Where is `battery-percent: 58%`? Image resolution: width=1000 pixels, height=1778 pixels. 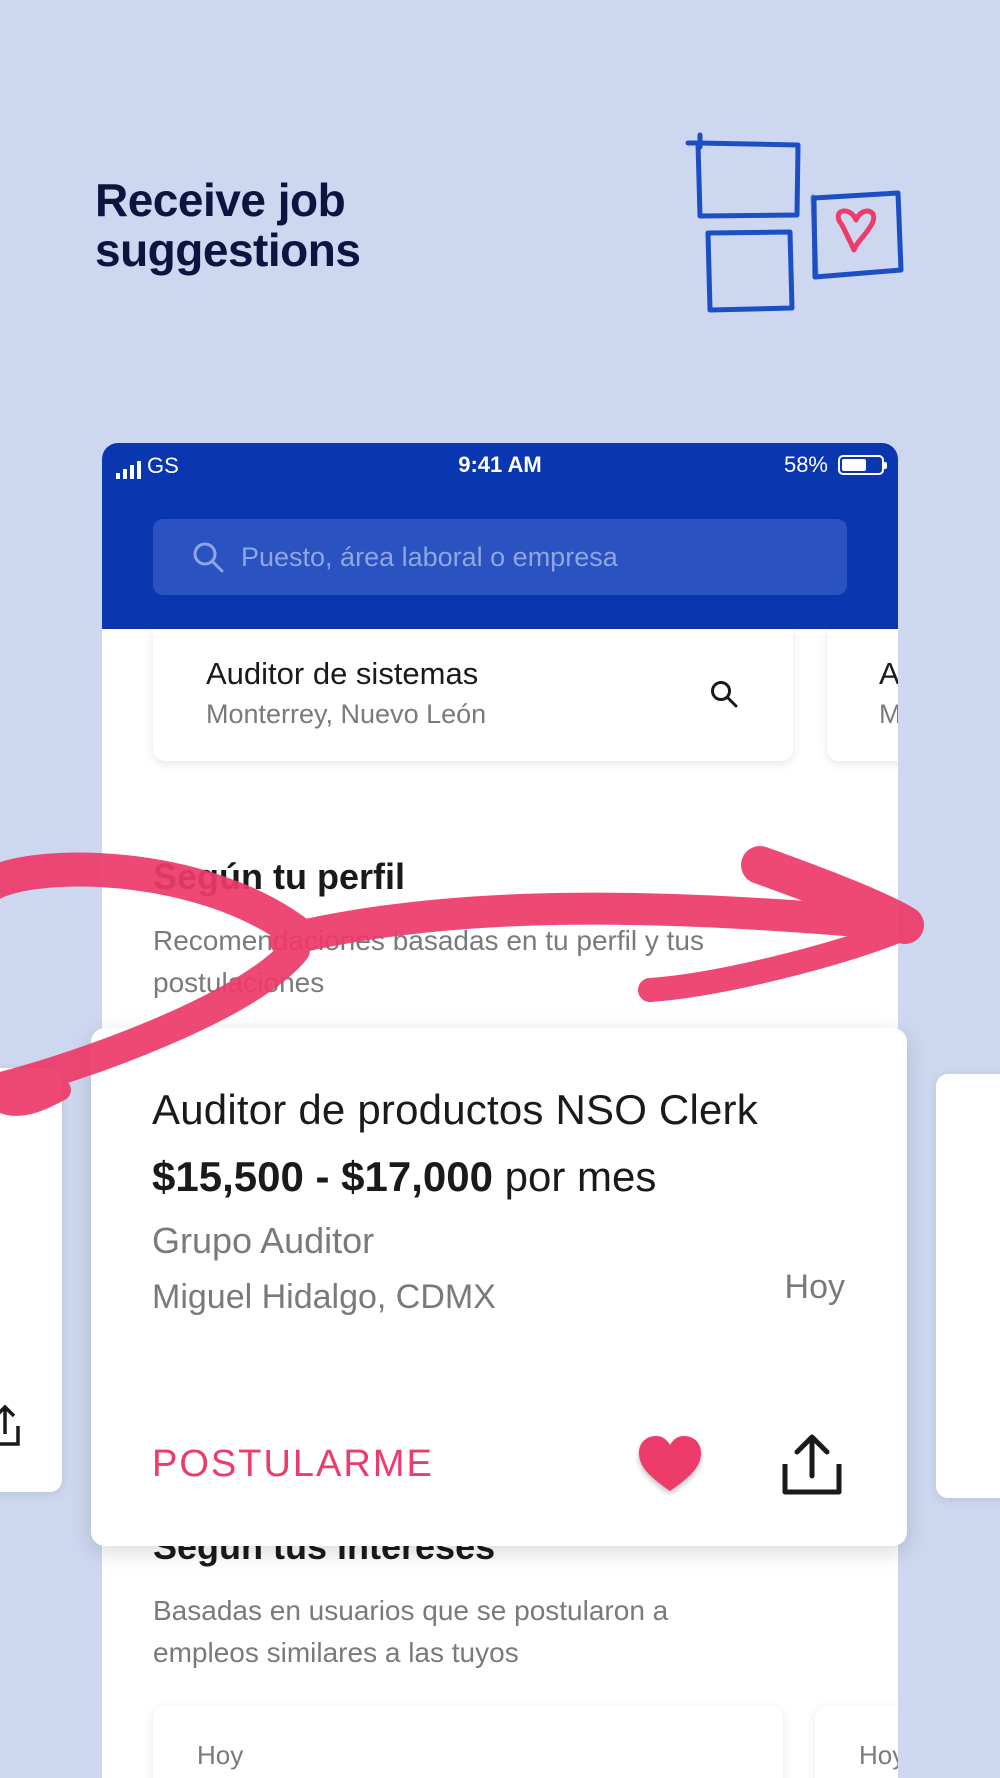
battery-percent: 58% is located at coordinates (805, 464).